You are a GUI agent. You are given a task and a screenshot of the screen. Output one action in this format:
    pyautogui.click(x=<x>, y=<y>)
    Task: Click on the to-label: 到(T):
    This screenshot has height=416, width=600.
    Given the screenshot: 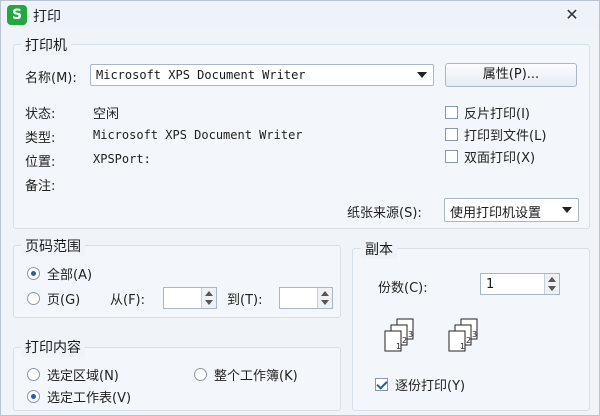 What is the action you would take?
    pyautogui.click(x=245, y=300)
    